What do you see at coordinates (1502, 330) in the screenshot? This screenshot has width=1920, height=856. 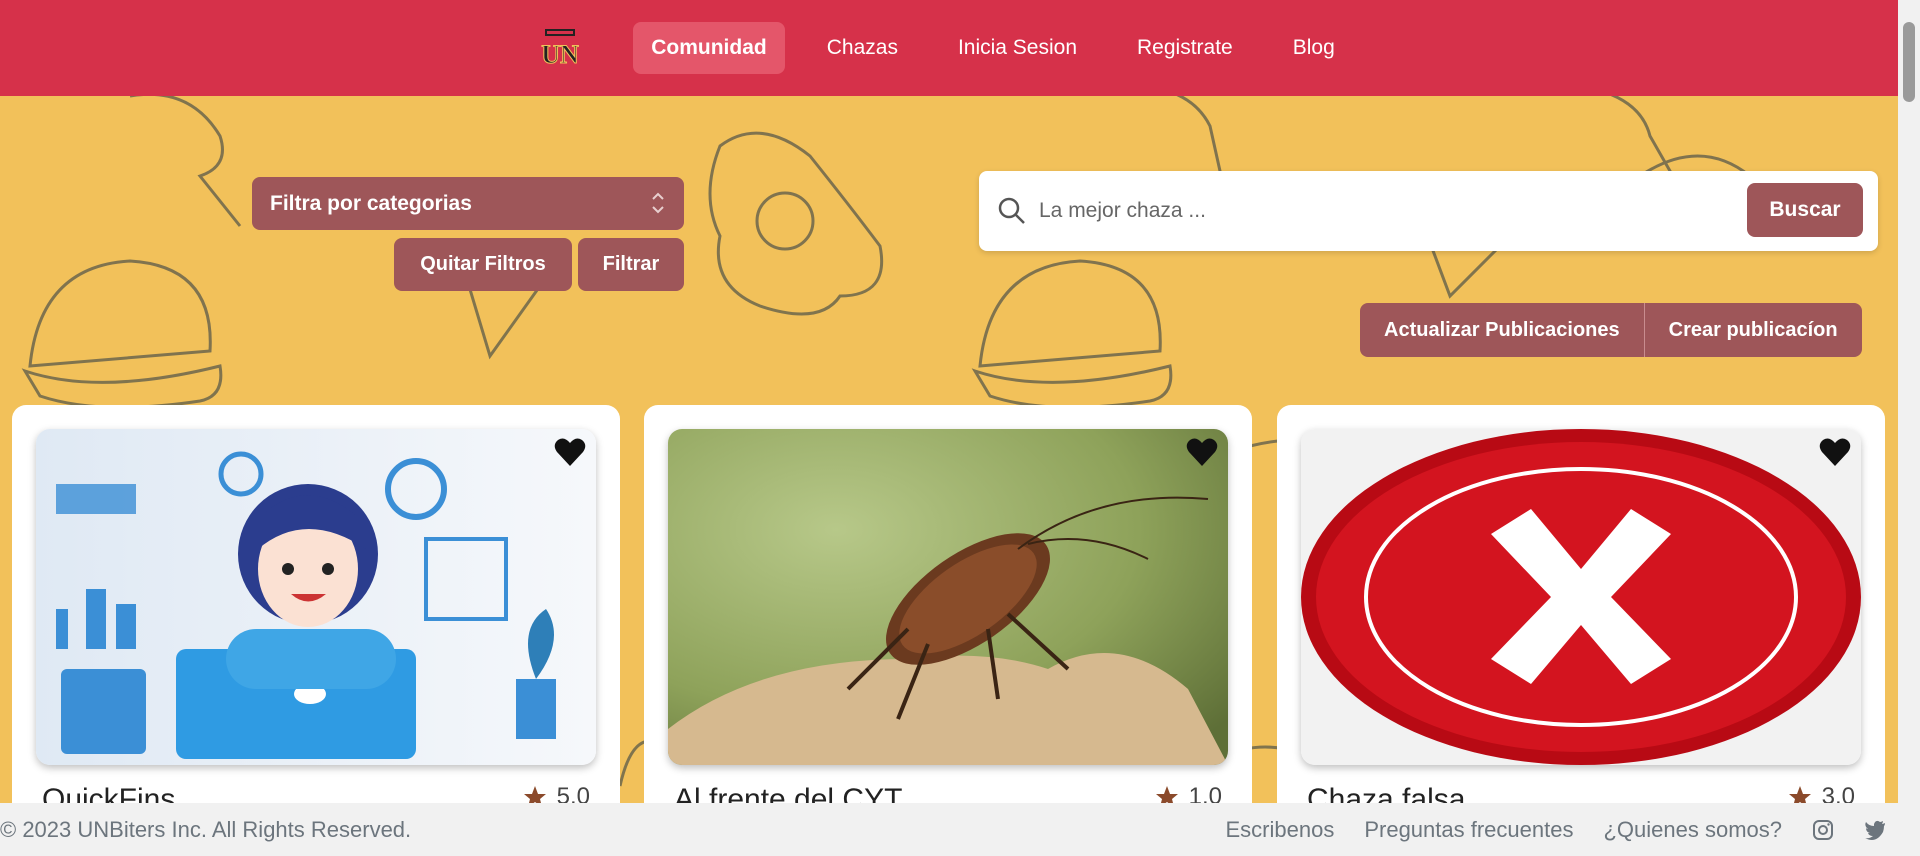 I see `refresh-publications-button: Actualizar Publicaciones` at bounding box center [1502, 330].